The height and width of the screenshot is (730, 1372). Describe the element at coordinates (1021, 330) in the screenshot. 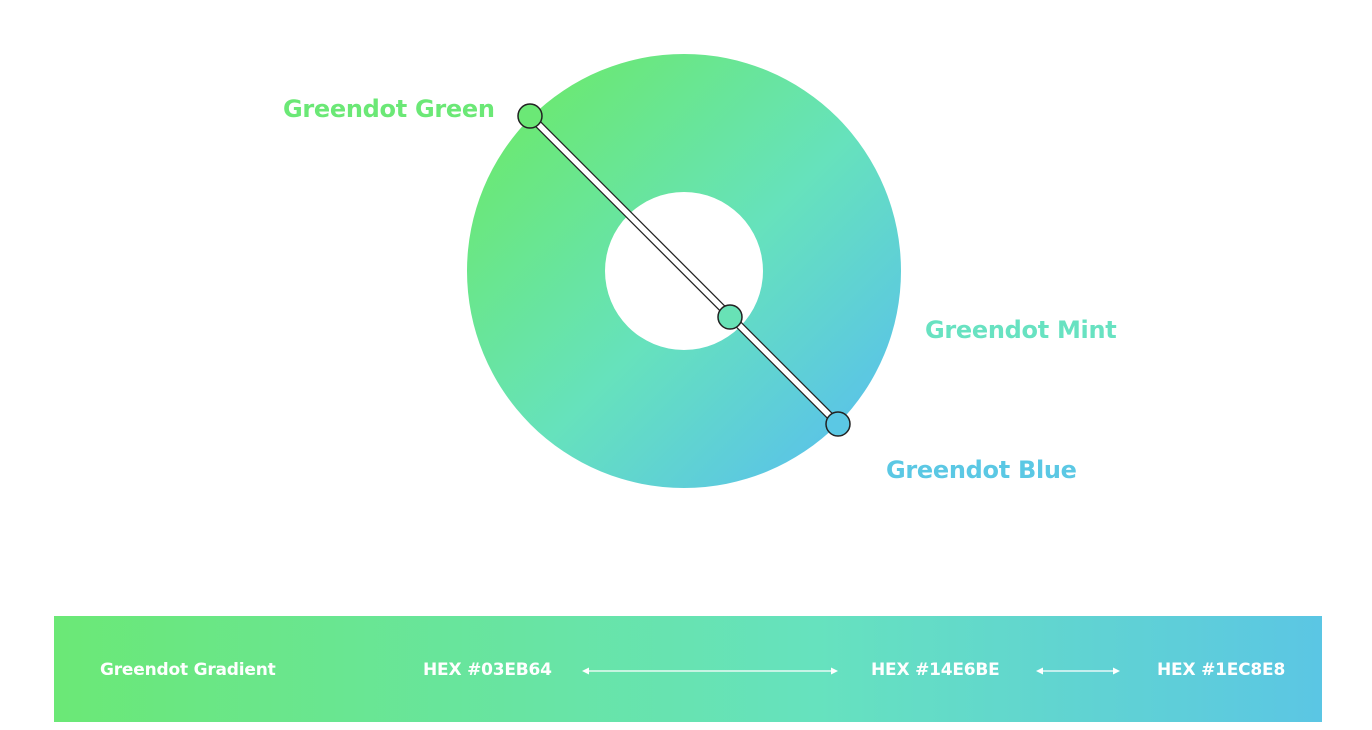

I see `label-greendot-mint: Greendot Mint` at that location.